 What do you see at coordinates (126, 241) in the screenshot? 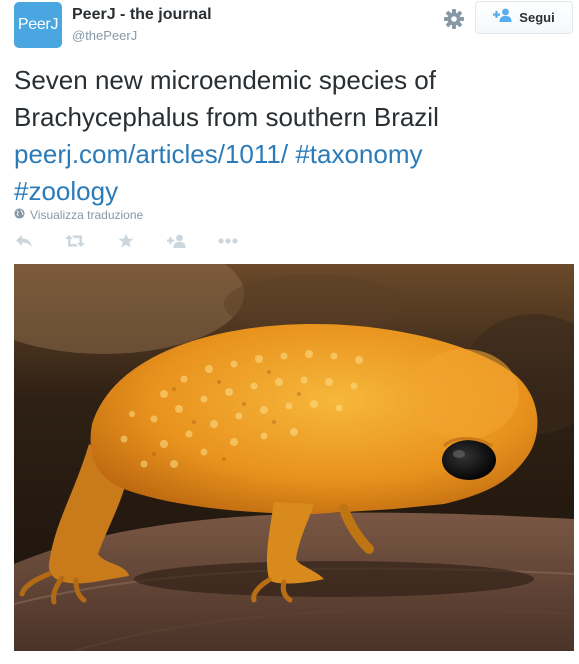
I see `favorite-icon` at bounding box center [126, 241].